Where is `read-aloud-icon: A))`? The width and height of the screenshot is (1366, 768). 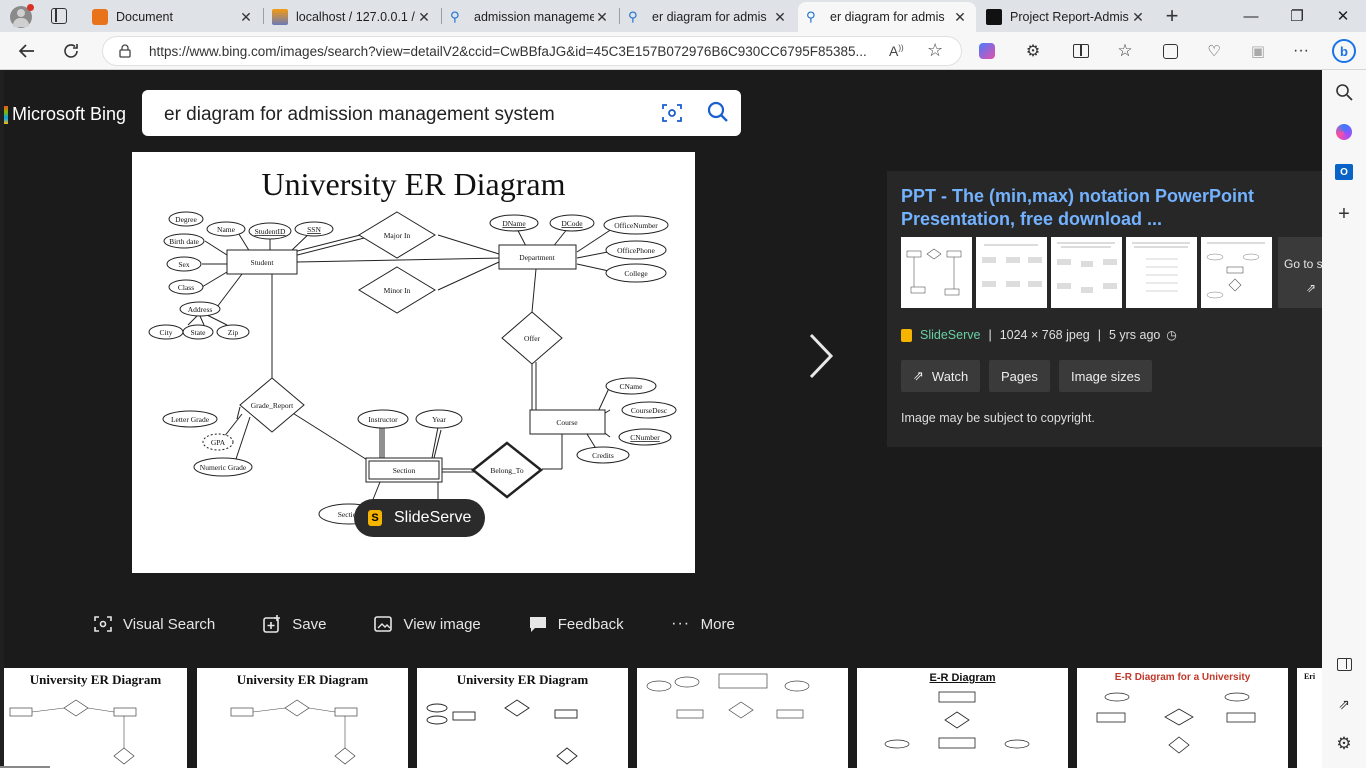
read-aloud-icon: A)) is located at coordinates (896, 51).